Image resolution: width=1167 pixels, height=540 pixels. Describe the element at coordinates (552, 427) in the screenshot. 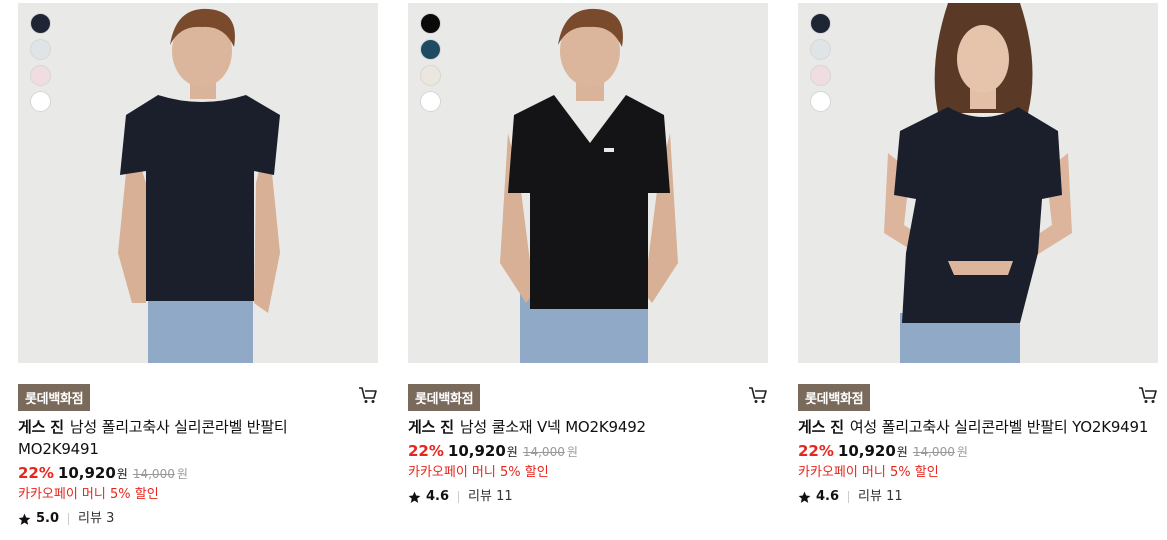

I see `product-name: 남성 쿨소재 V넥 MO2K9492` at that location.